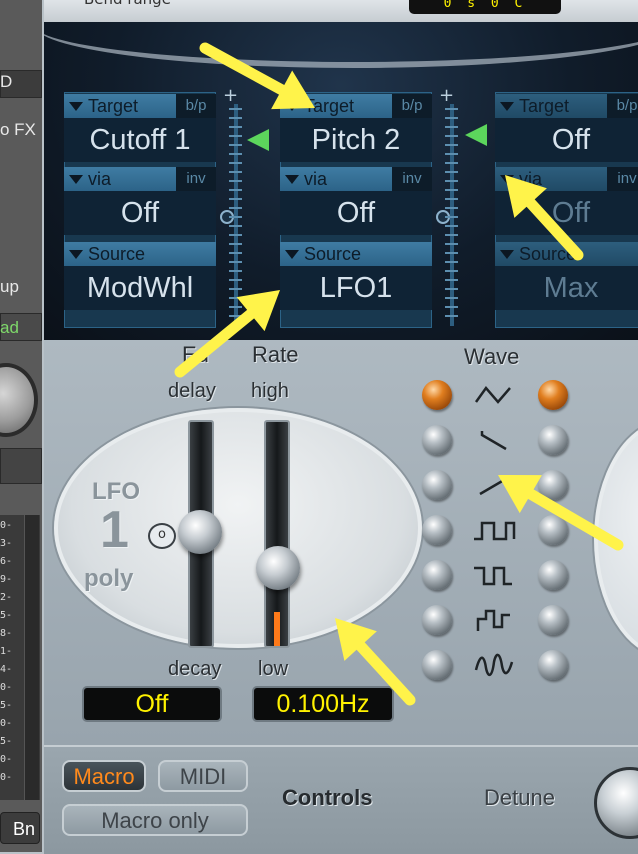  I want to click on meter-tick-label: 6-, so click(6, 561).